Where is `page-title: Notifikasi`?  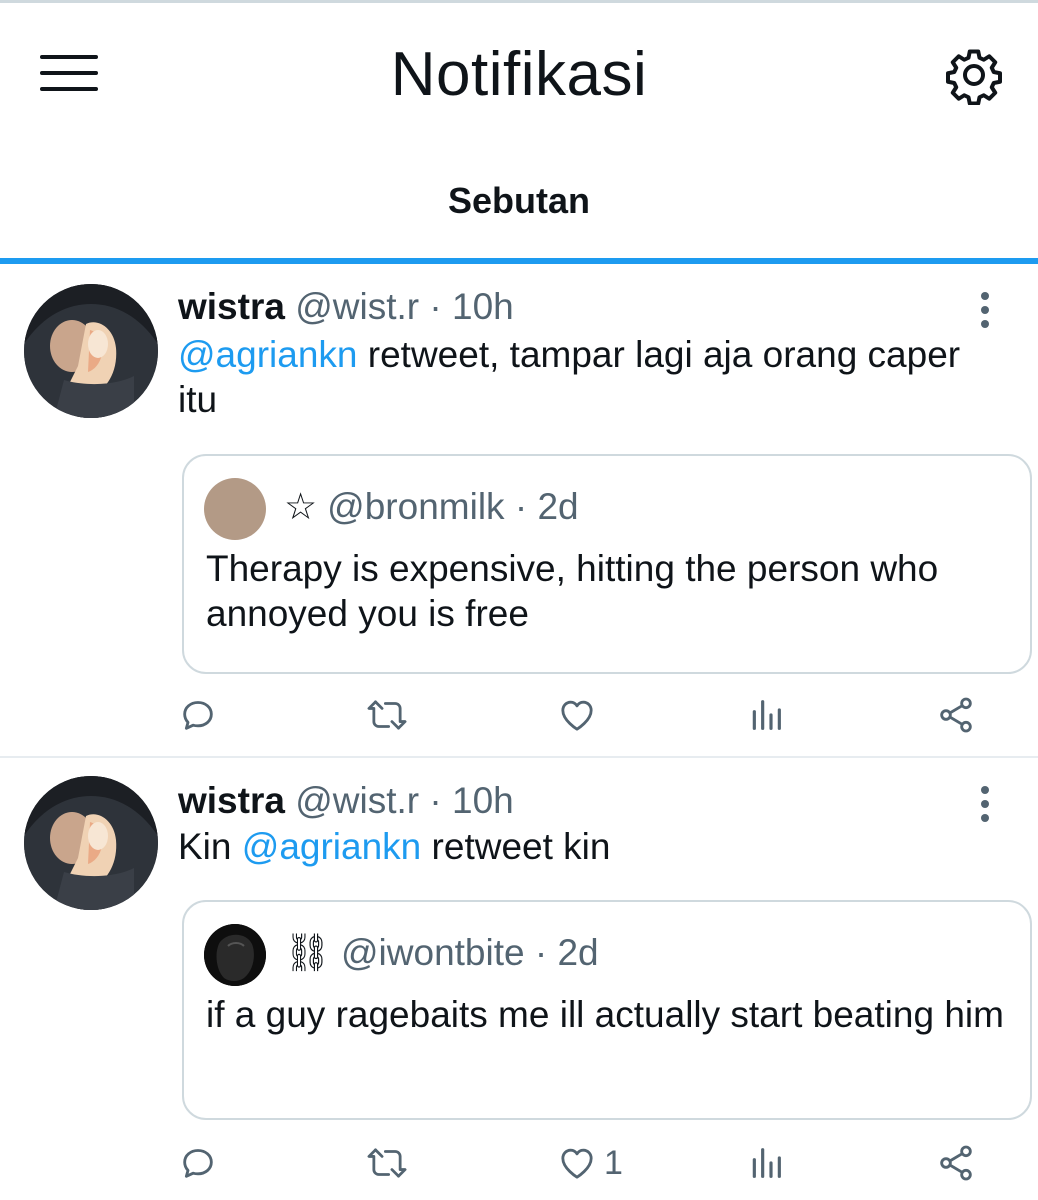 page-title: Notifikasi is located at coordinates (519, 74).